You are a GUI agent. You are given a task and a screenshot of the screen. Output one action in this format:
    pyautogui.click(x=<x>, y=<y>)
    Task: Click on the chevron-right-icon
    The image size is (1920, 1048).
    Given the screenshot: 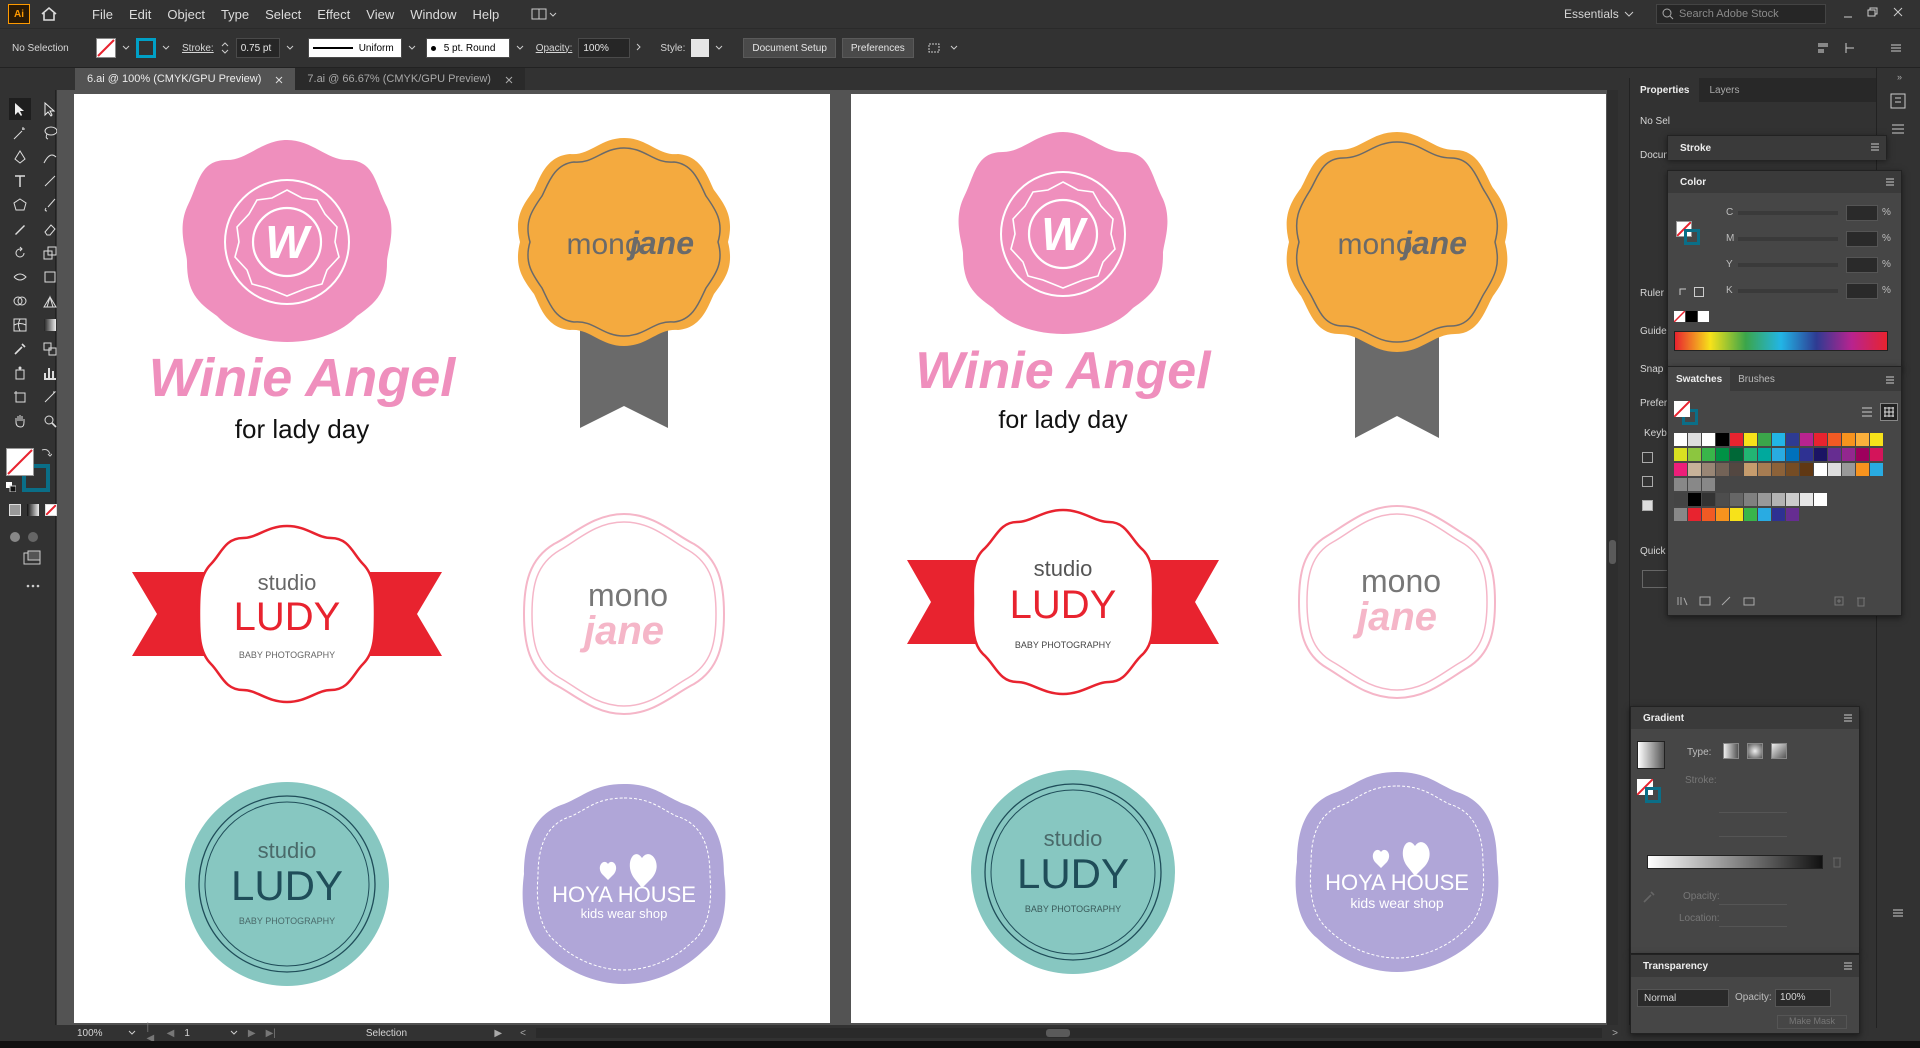 What is the action you would take?
    pyautogui.click(x=640, y=48)
    